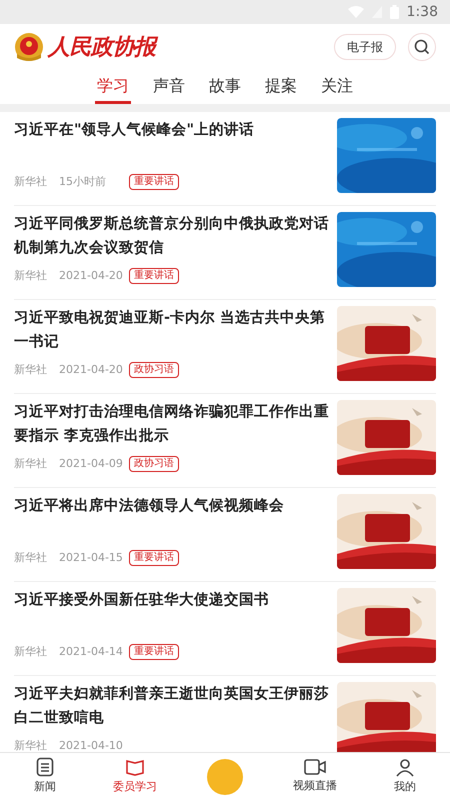 This screenshot has width=450, height=800. I want to click on nav-tab: 我的, so click(405, 776).